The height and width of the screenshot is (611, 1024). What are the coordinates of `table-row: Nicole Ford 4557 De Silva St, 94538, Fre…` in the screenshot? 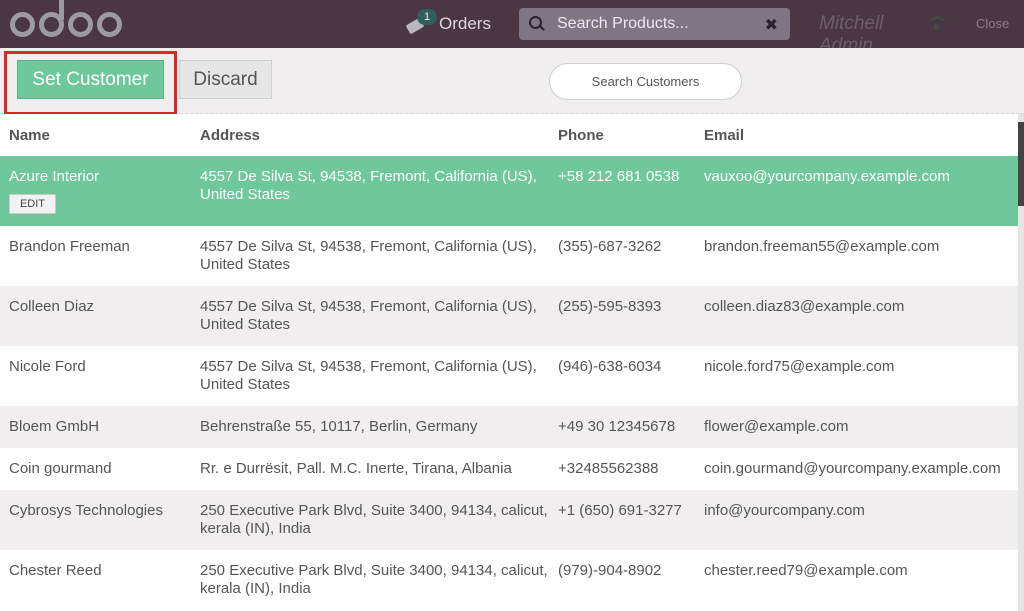 It's located at (509, 376).